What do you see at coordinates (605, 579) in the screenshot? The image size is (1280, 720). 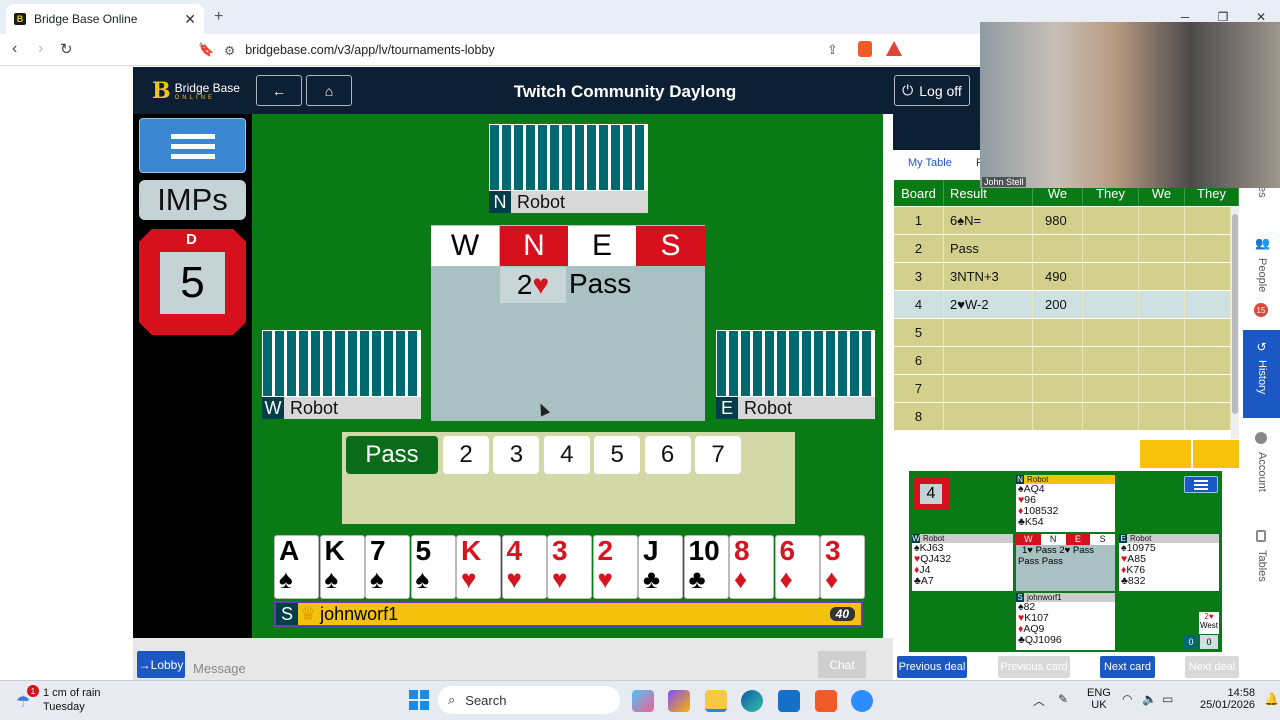 I see `card-suit-icon: ♥` at bounding box center [605, 579].